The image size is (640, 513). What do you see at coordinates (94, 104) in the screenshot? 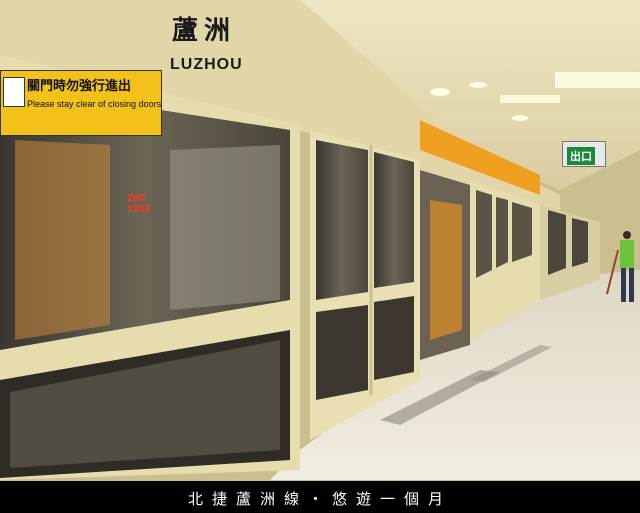
I see `door-warning-english: Please stay clear of closing doors` at bounding box center [94, 104].